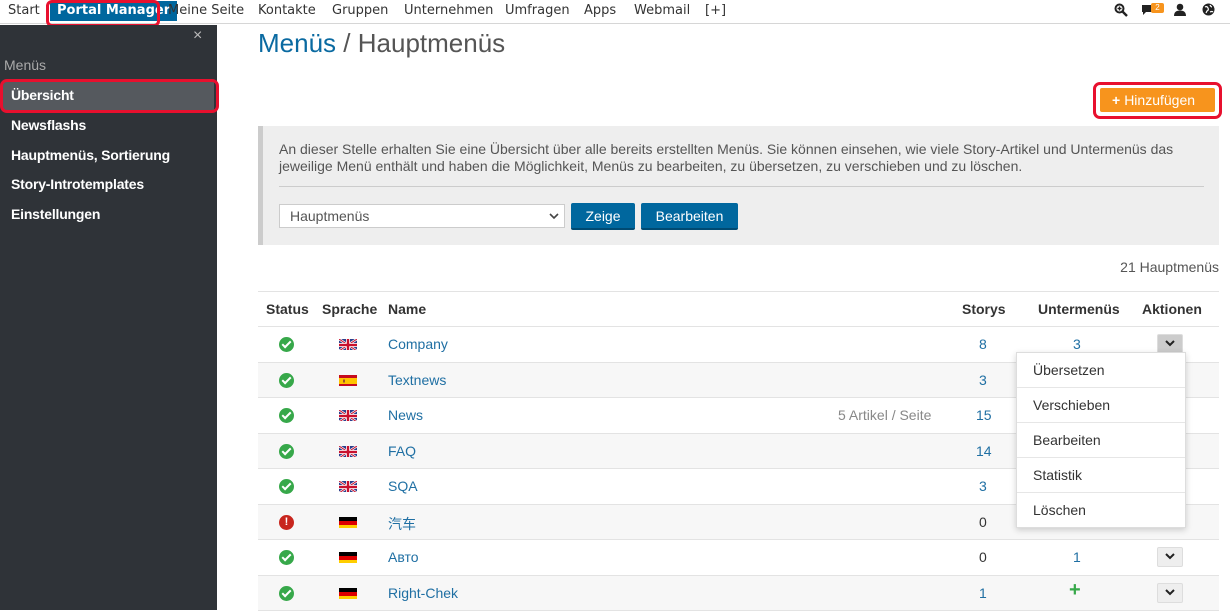  What do you see at coordinates (431, 43) in the screenshot?
I see `page-title-current: Hauptmenüs` at bounding box center [431, 43].